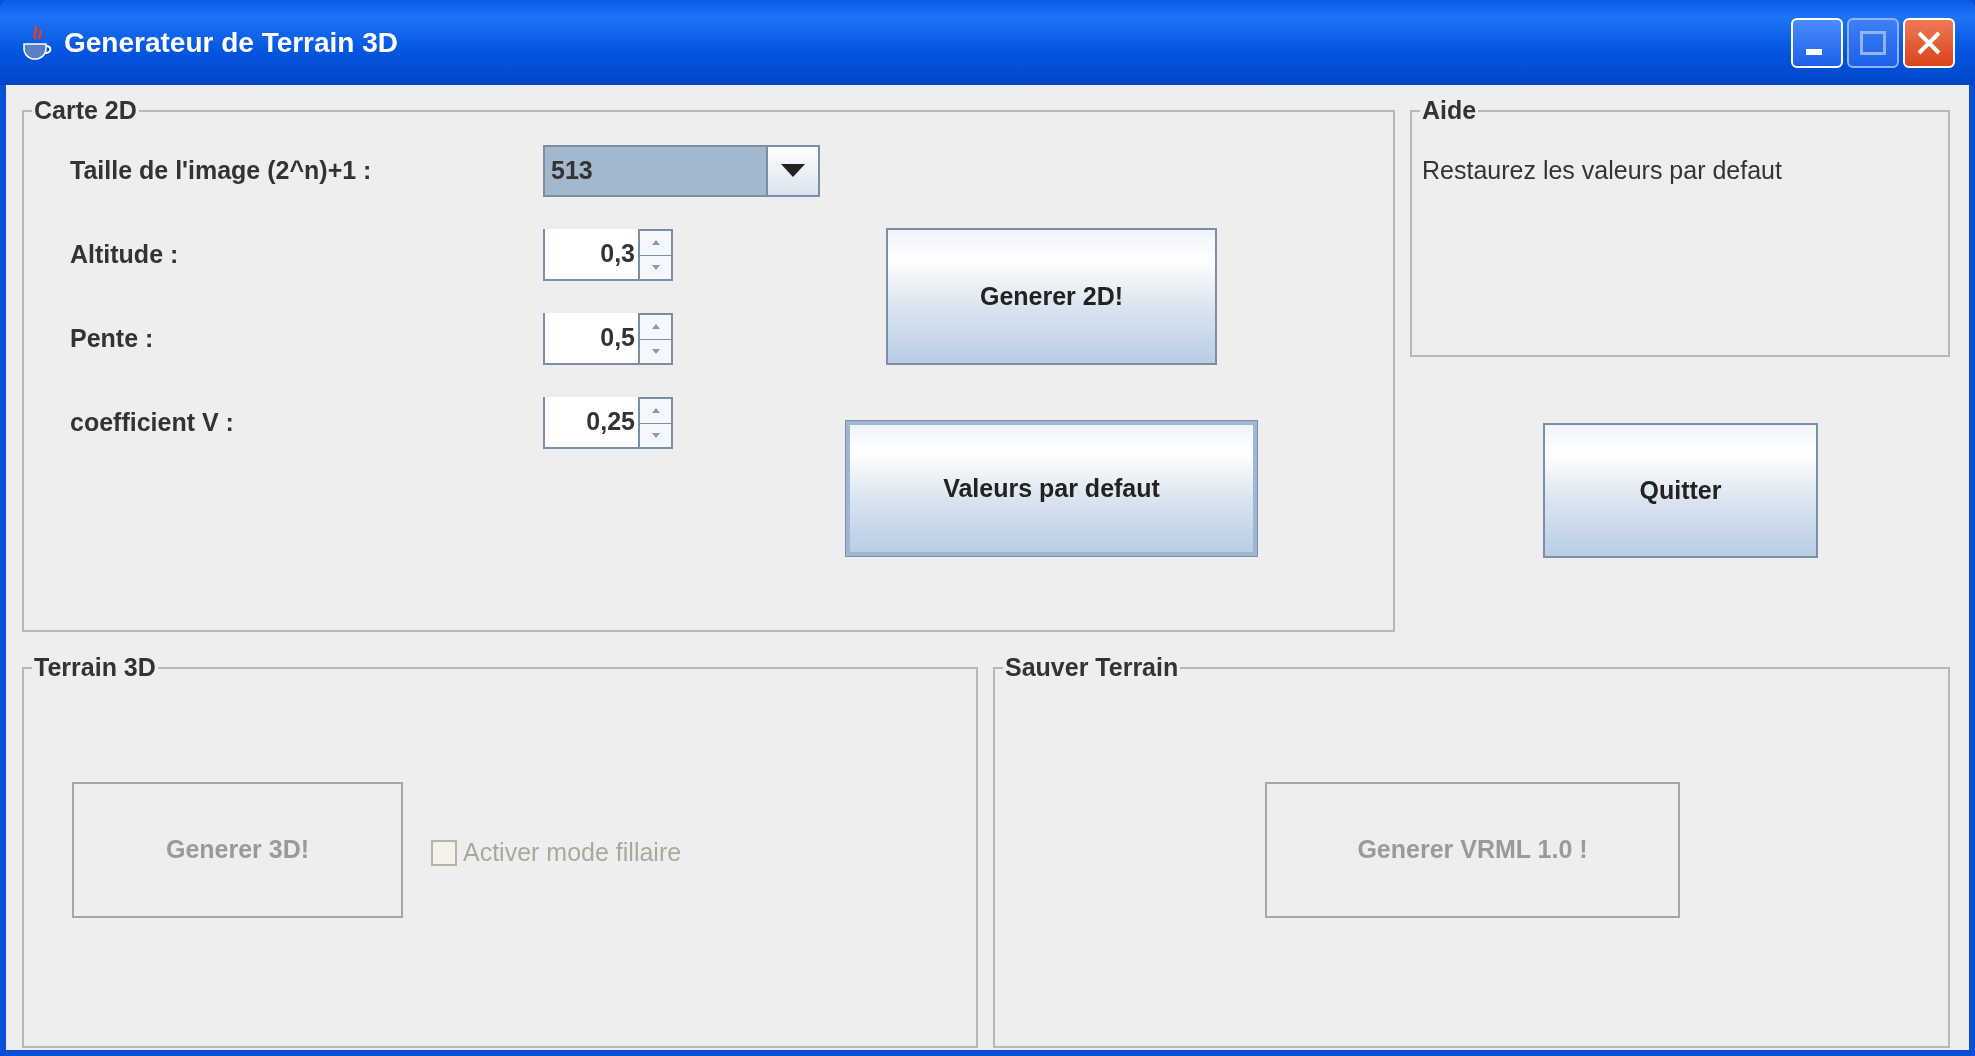 The height and width of the screenshot is (1056, 1975). Describe the element at coordinates (125, 255) in the screenshot. I see `field-label: Altitude :` at that location.